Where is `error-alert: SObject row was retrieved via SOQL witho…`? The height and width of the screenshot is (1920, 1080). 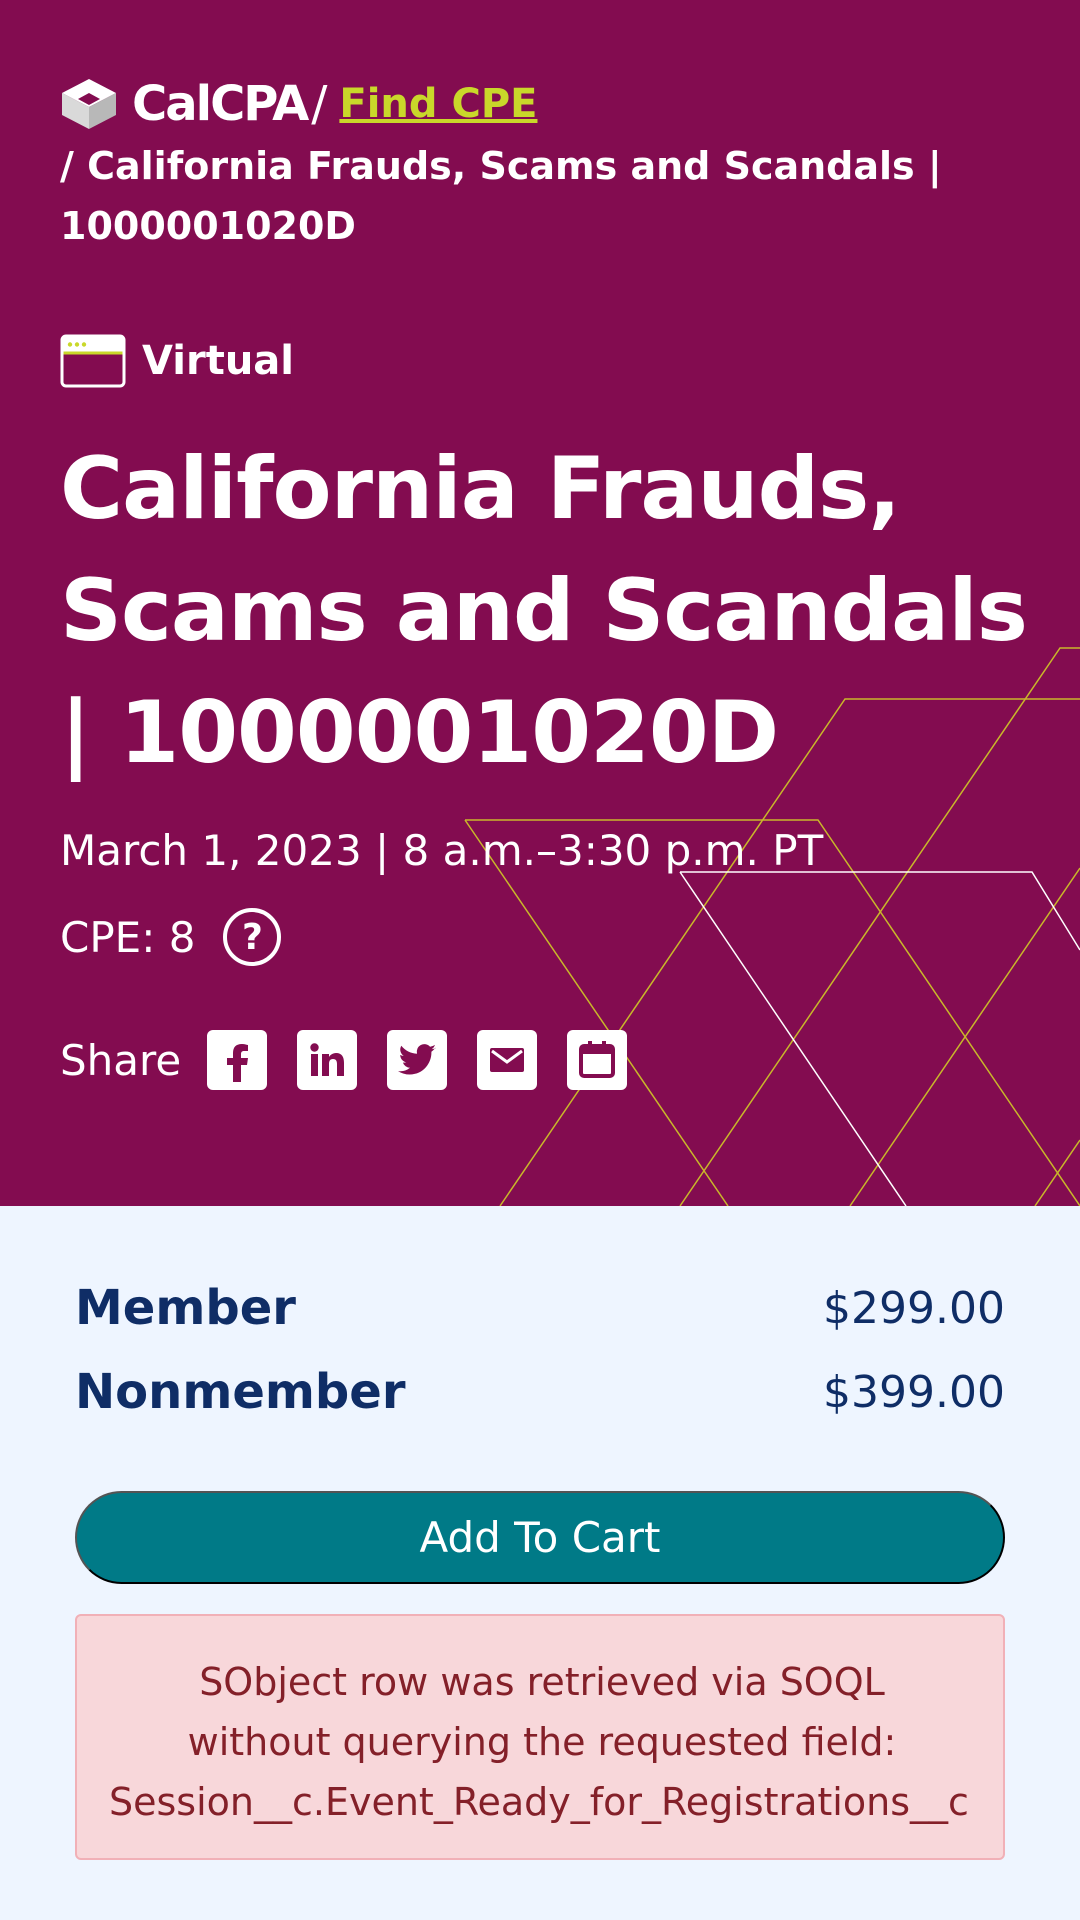 error-alert: SObject row was retrieved via SOQL witho… is located at coordinates (540, 1737).